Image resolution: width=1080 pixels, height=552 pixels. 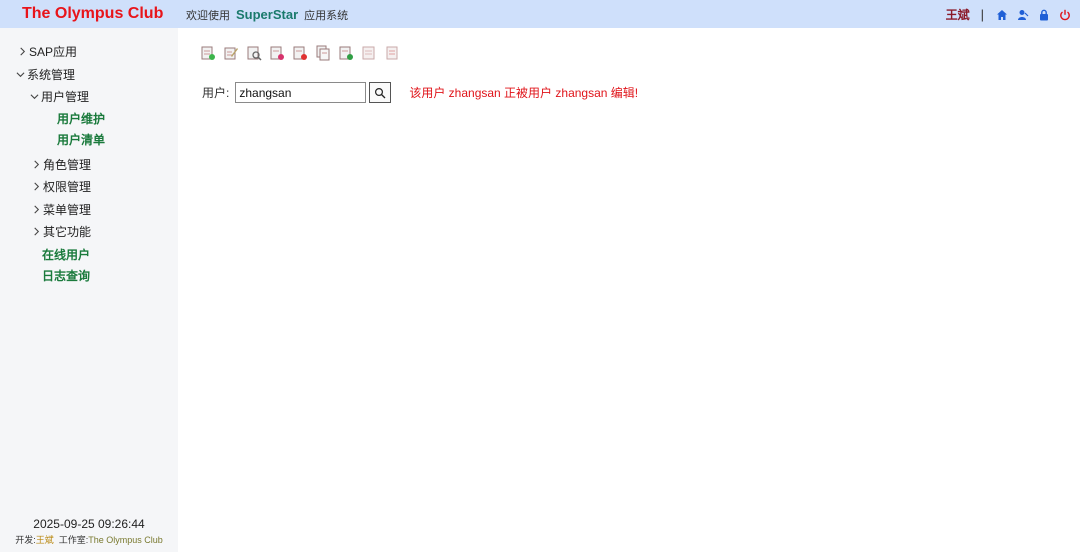 I want to click on sidebar-item-role-management: 角色管理, so click(x=60, y=164).